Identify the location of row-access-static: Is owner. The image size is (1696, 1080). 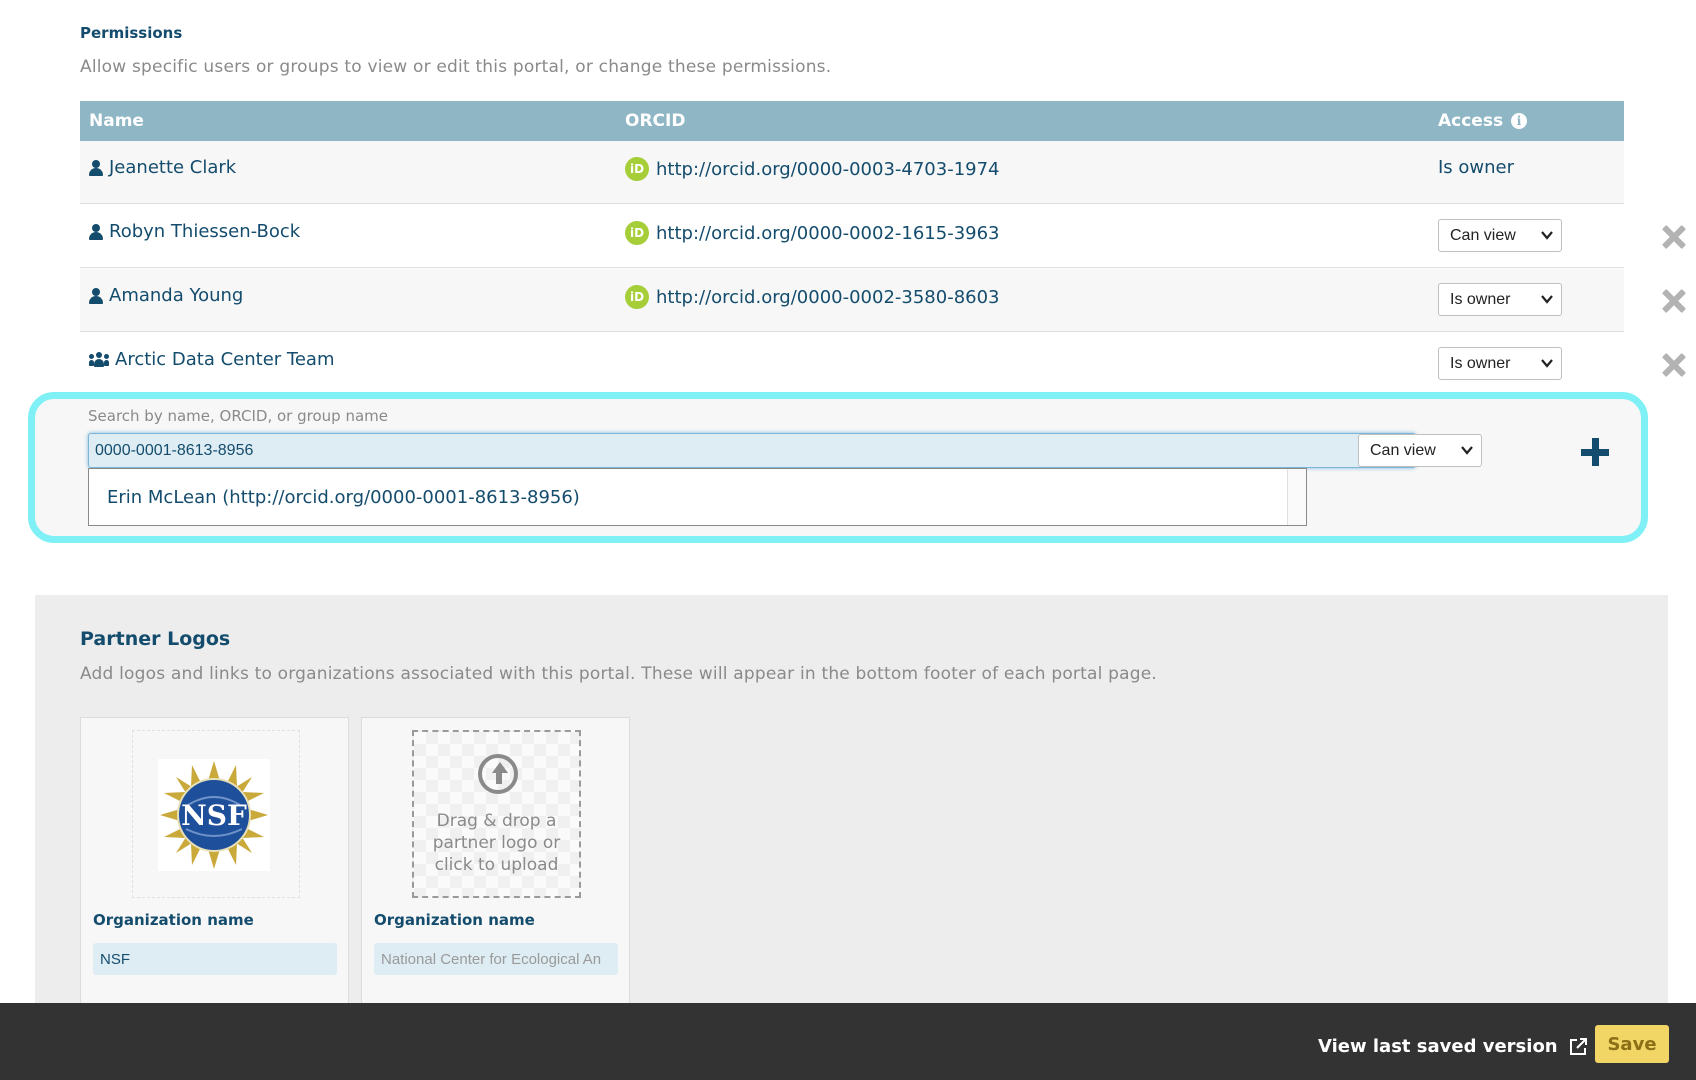
(1476, 167).